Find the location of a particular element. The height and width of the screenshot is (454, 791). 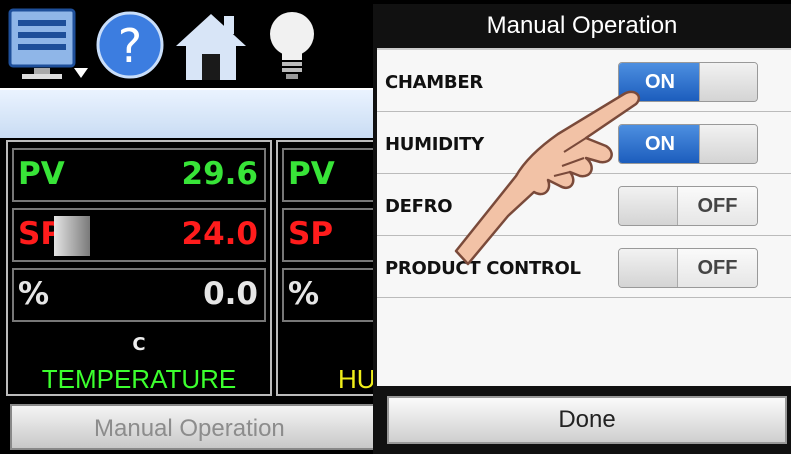

sp-label: SP is located at coordinates (311, 234).